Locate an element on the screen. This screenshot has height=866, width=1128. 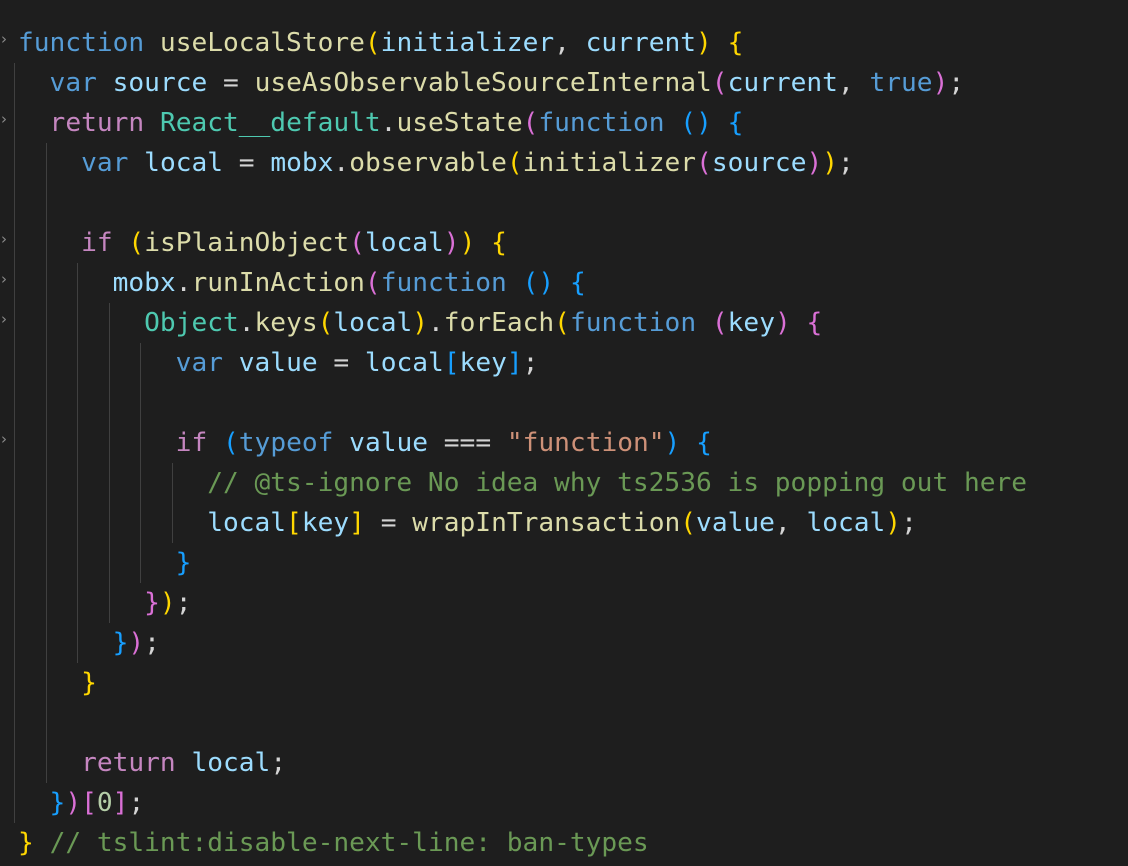
code-line: if (typeof value === "function") { is located at coordinates (365, 443).